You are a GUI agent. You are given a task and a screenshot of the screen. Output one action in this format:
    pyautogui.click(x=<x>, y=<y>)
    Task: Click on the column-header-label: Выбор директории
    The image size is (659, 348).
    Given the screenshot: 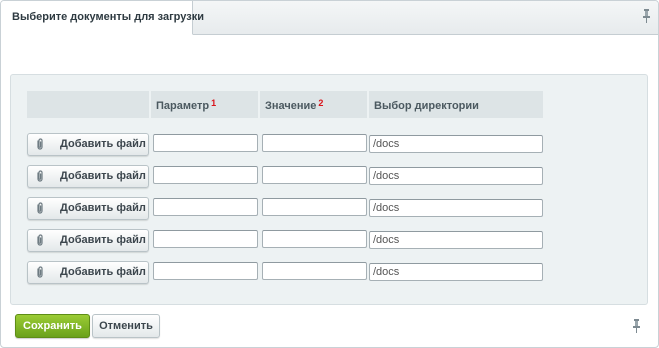 What is the action you would take?
    pyautogui.click(x=426, y=106)
    